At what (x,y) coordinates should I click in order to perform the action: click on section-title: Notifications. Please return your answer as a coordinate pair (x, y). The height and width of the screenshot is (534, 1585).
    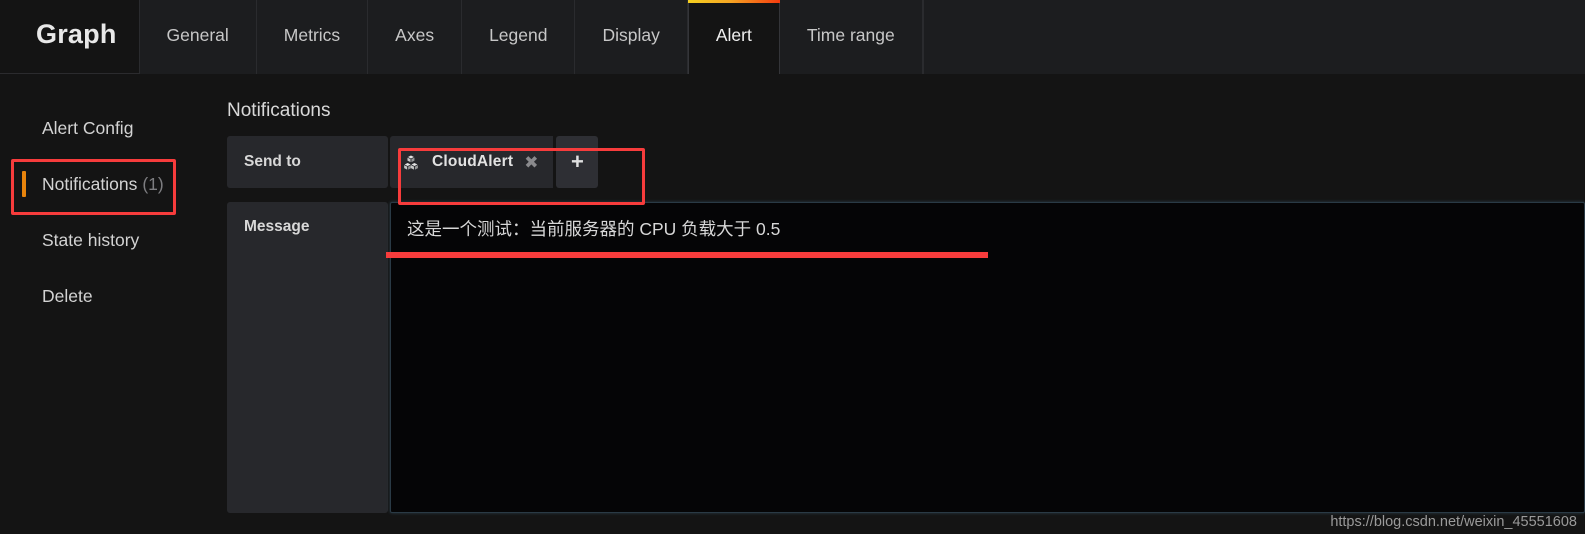
    Looking at the image, I should click on (279, 110).